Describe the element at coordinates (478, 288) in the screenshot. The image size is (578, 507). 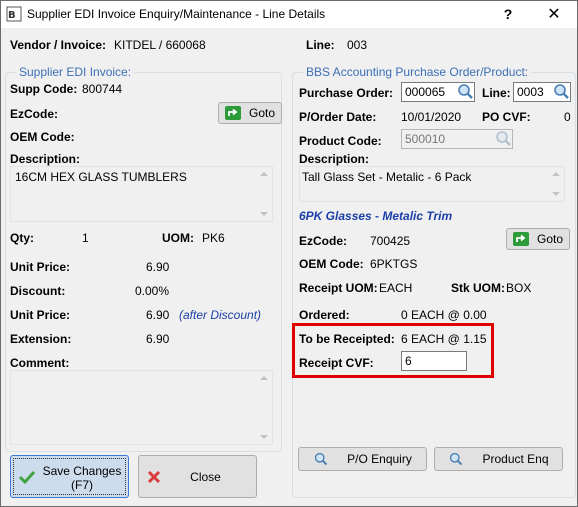
I see `stk-uom-label: Stk UOM:` at that location.